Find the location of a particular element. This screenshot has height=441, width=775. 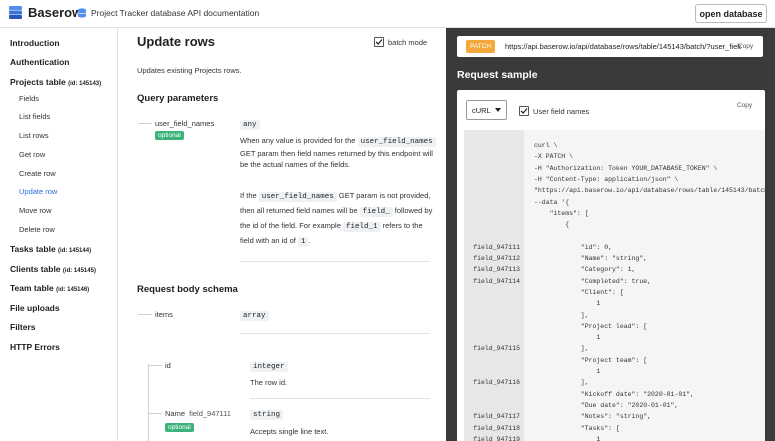

inline-code: user_field_names is located at coordinates (396, 142).